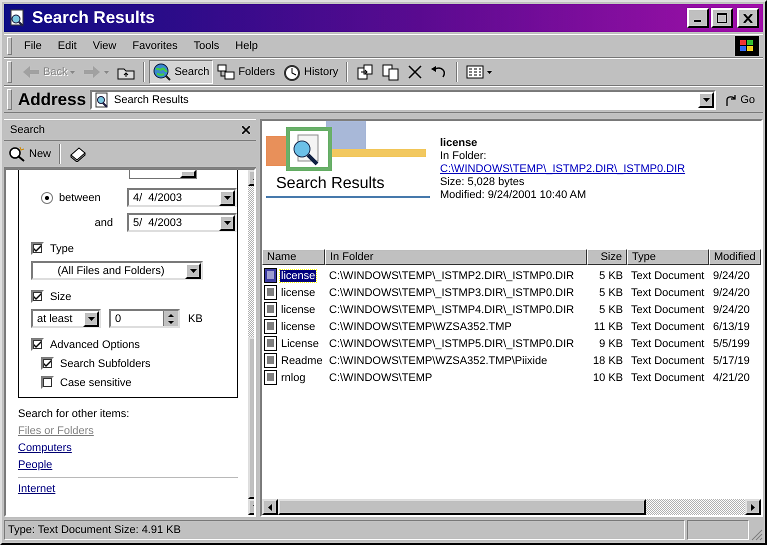  Describe the element at coordinates (753, 507) in the screenshot. I see `right-arrow-icon` at that location.